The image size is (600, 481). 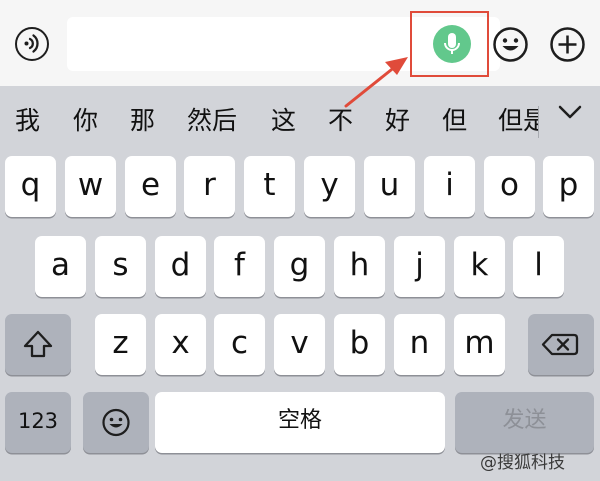 I want to click on candidate-divider, so click(x=538, y=122).